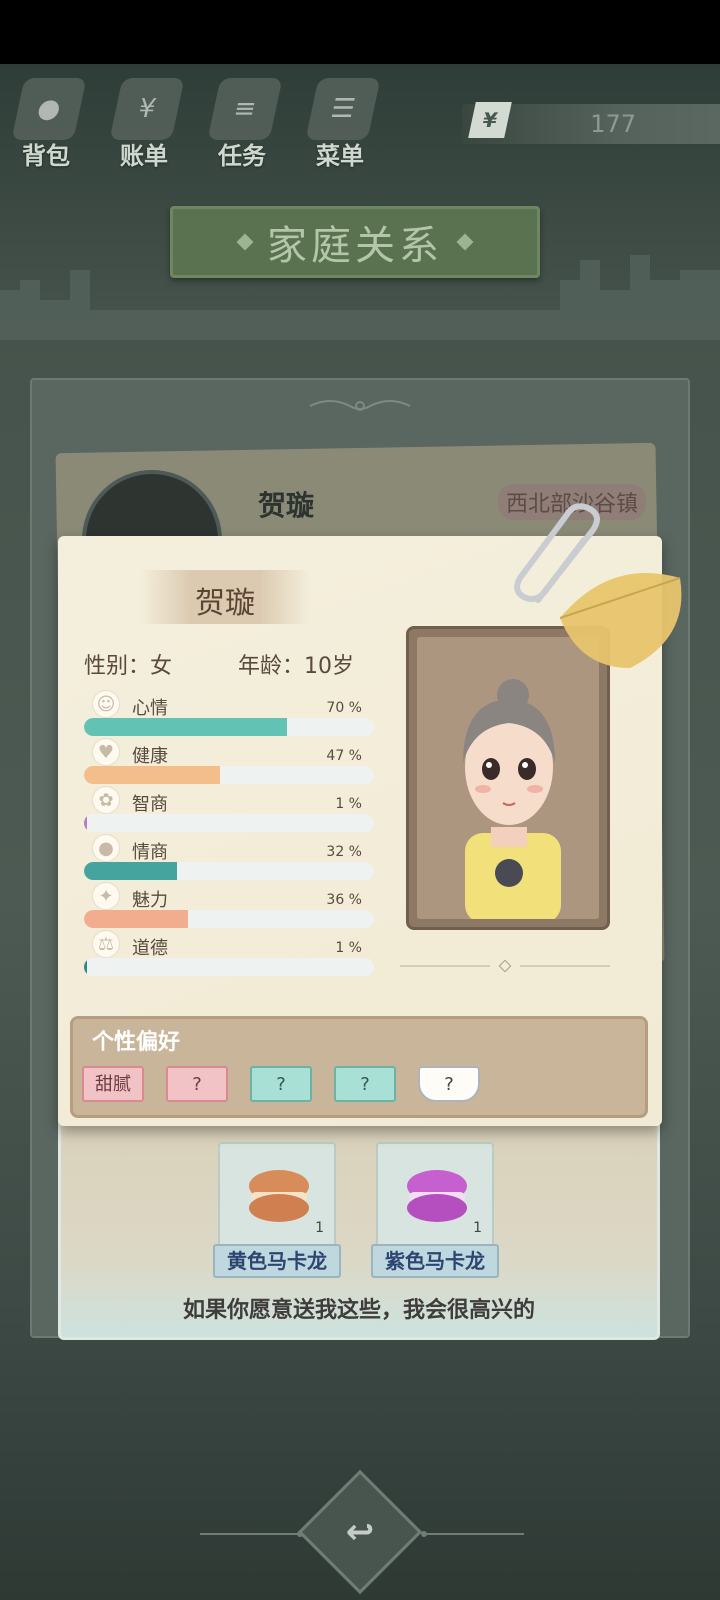 The height and width of the screenshot is (1600, 720). Describe the element at coordinates (340, 156) in the screenshot. I see `menu-label-menu: 菜单` at that location.